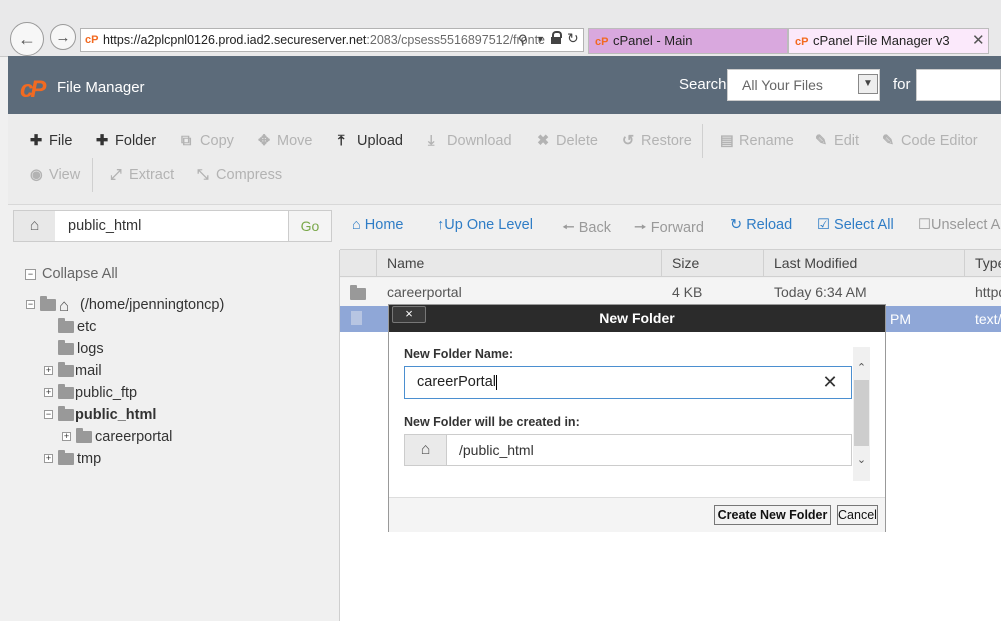 The image size is (1001, 621). I want to click on column-header-type: Type, so click(982, 263).